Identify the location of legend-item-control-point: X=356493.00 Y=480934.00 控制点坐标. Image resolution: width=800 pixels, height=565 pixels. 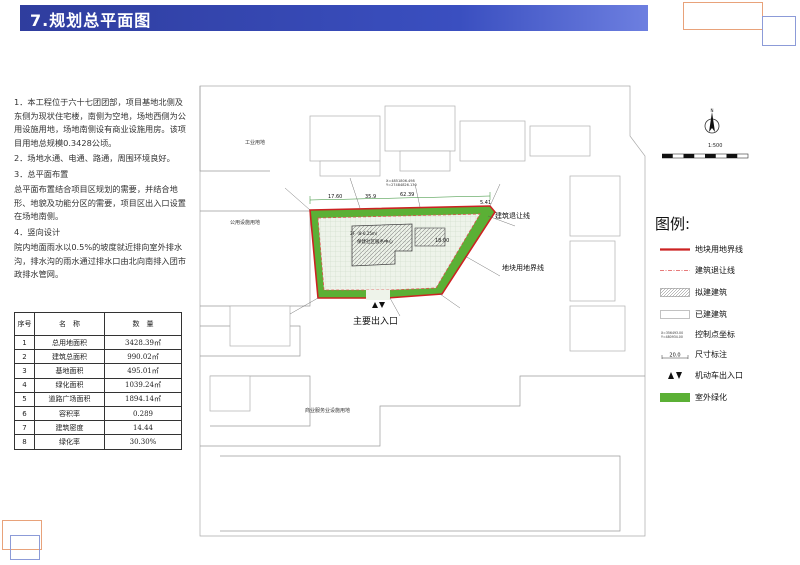
(727, 335).